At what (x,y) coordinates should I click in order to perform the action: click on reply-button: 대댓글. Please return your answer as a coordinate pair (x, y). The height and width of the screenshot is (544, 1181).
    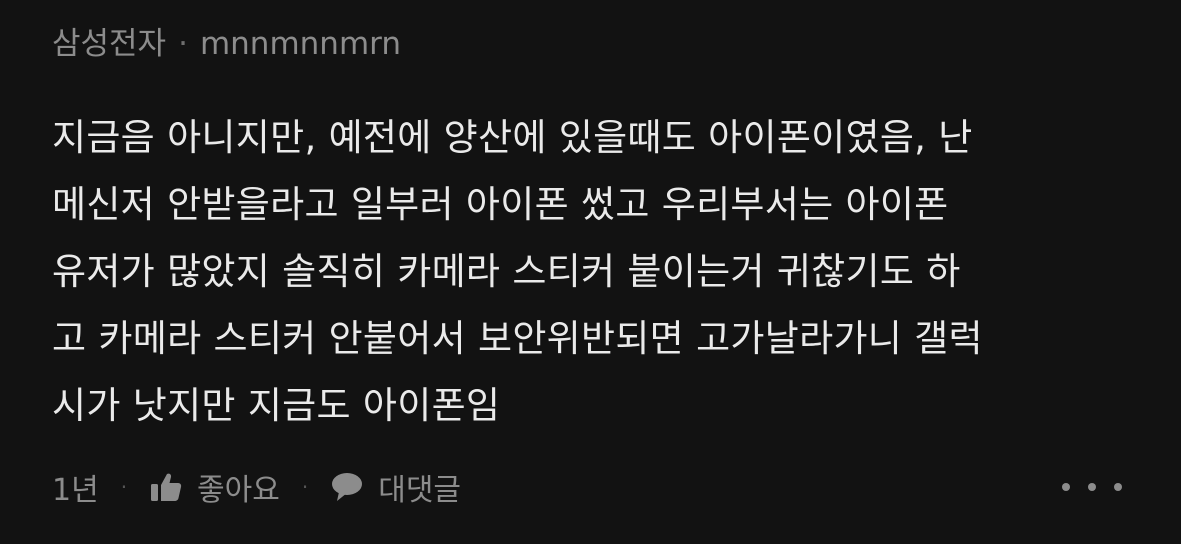
    Looking at the image, I should click on (395, 487).